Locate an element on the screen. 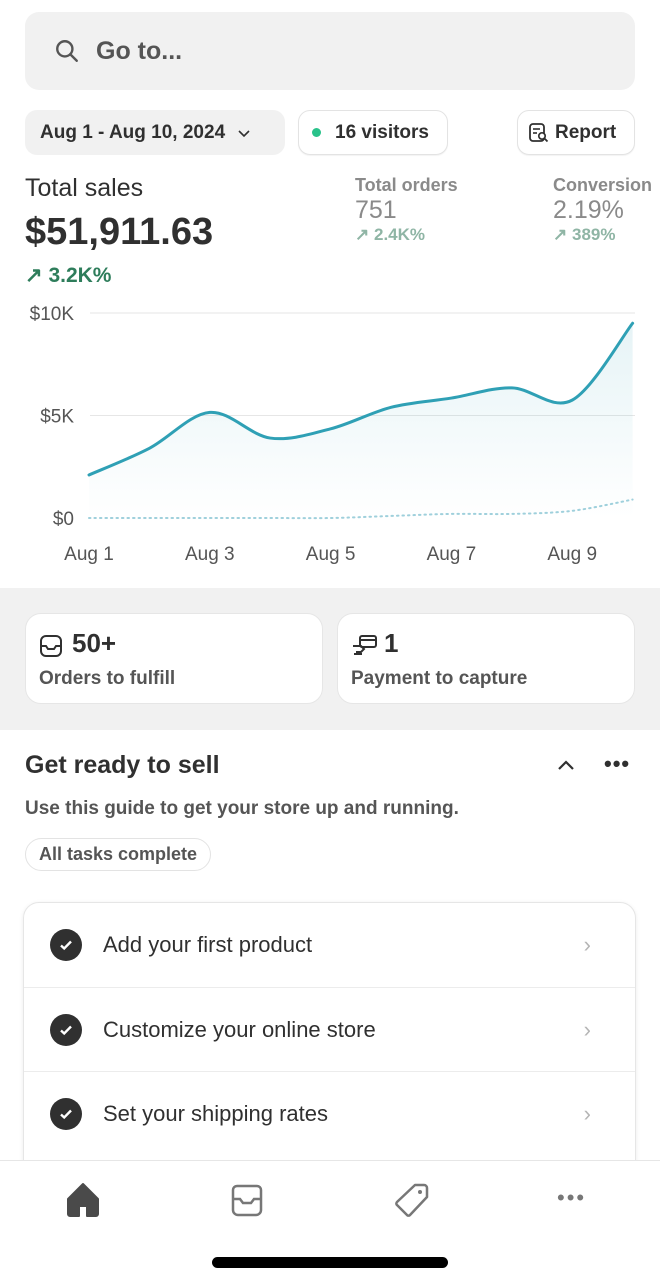 The image size is (660, 1280). total-orders-metric: Total orders 751 ↗ 2.4K% is located at coordinates (406, 210).